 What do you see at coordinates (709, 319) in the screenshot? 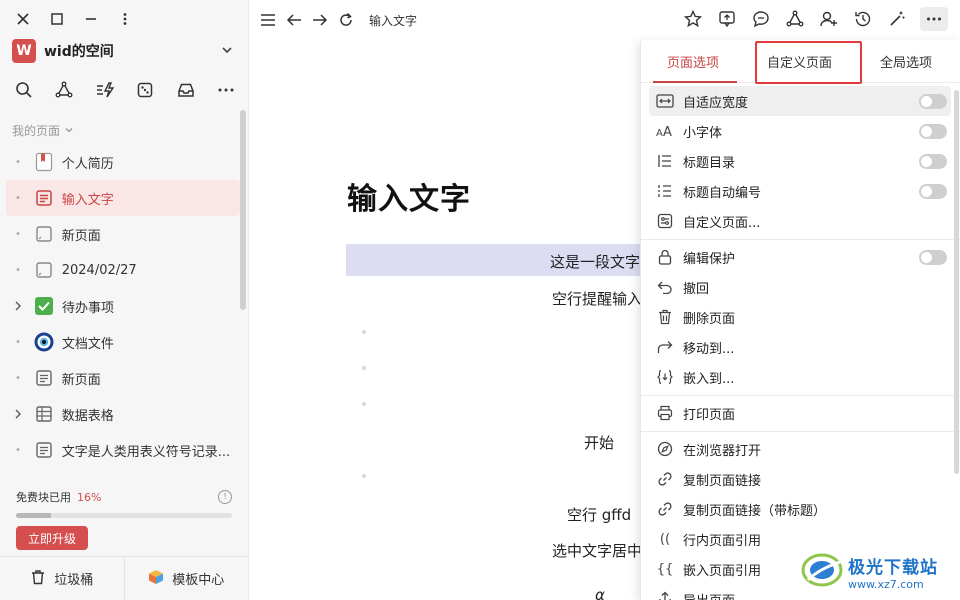
I see `menu-item-label: 删除页面` at bounding box center [709, 319].